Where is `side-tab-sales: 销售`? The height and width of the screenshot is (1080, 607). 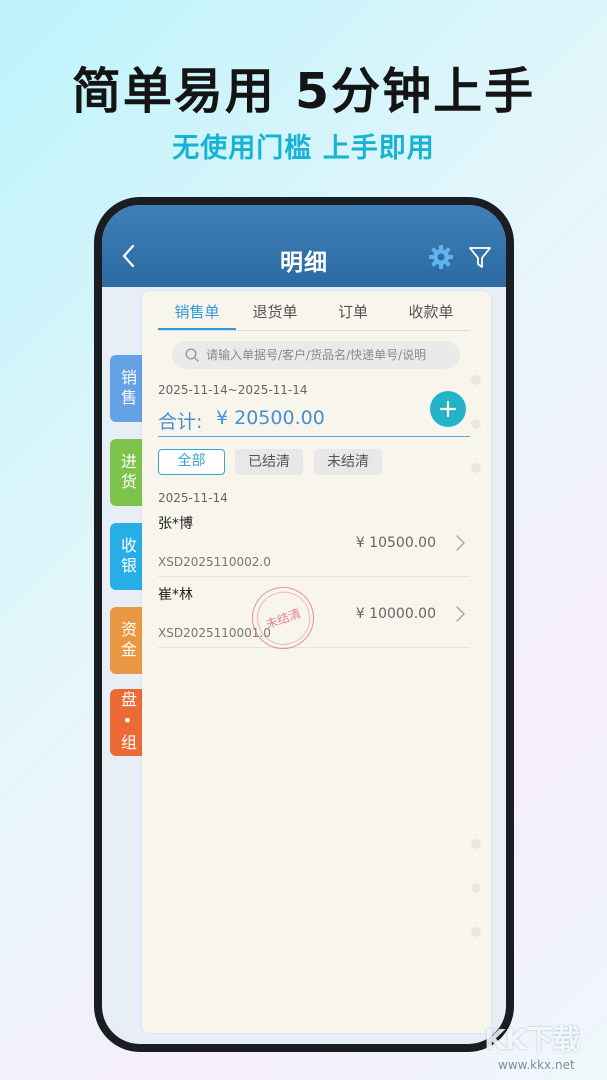 side-tab-sales: 销售 is located at coordinates (127, 388).